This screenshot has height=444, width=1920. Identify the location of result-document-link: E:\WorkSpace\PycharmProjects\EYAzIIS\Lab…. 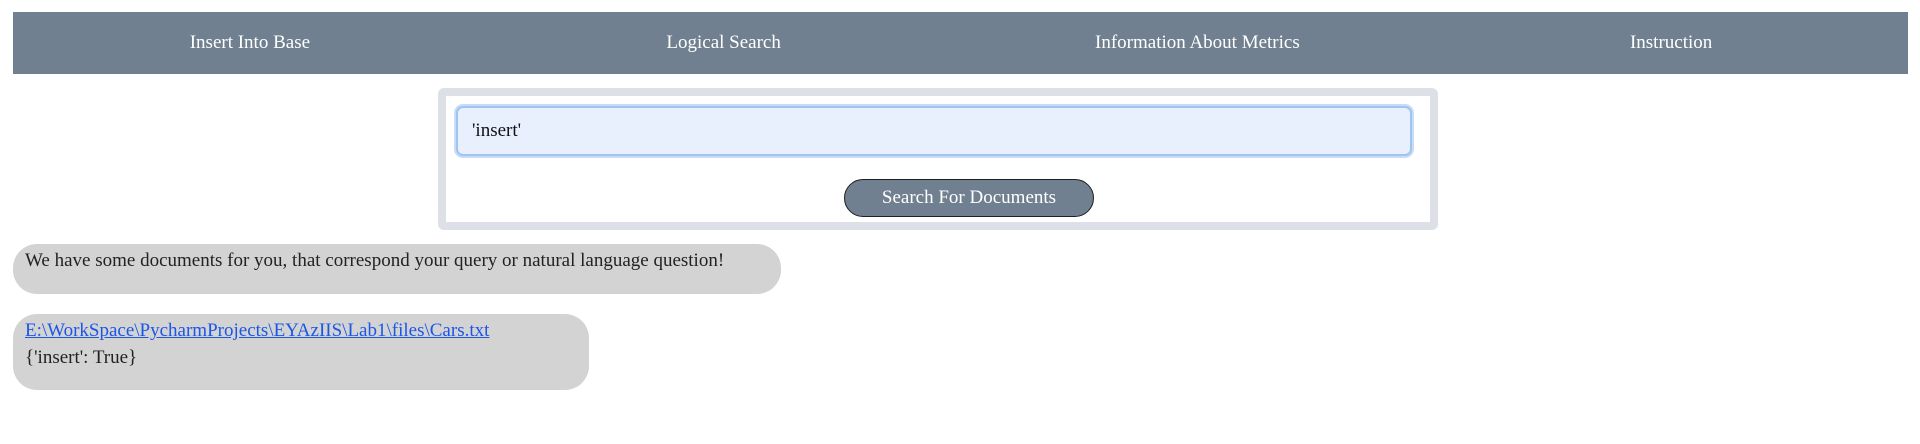
(301, 331).